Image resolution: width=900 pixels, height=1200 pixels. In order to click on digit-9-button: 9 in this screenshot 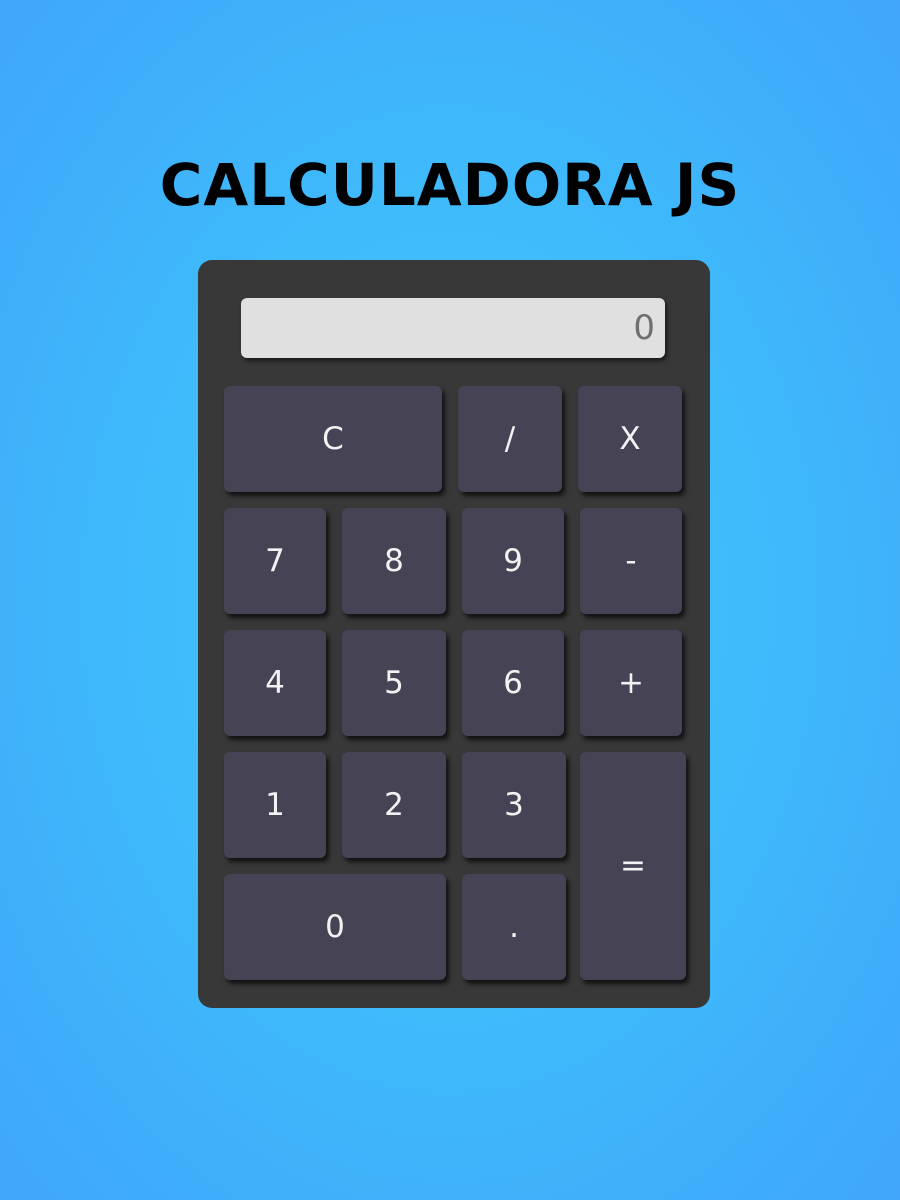, I will do `click(513, 561)`.